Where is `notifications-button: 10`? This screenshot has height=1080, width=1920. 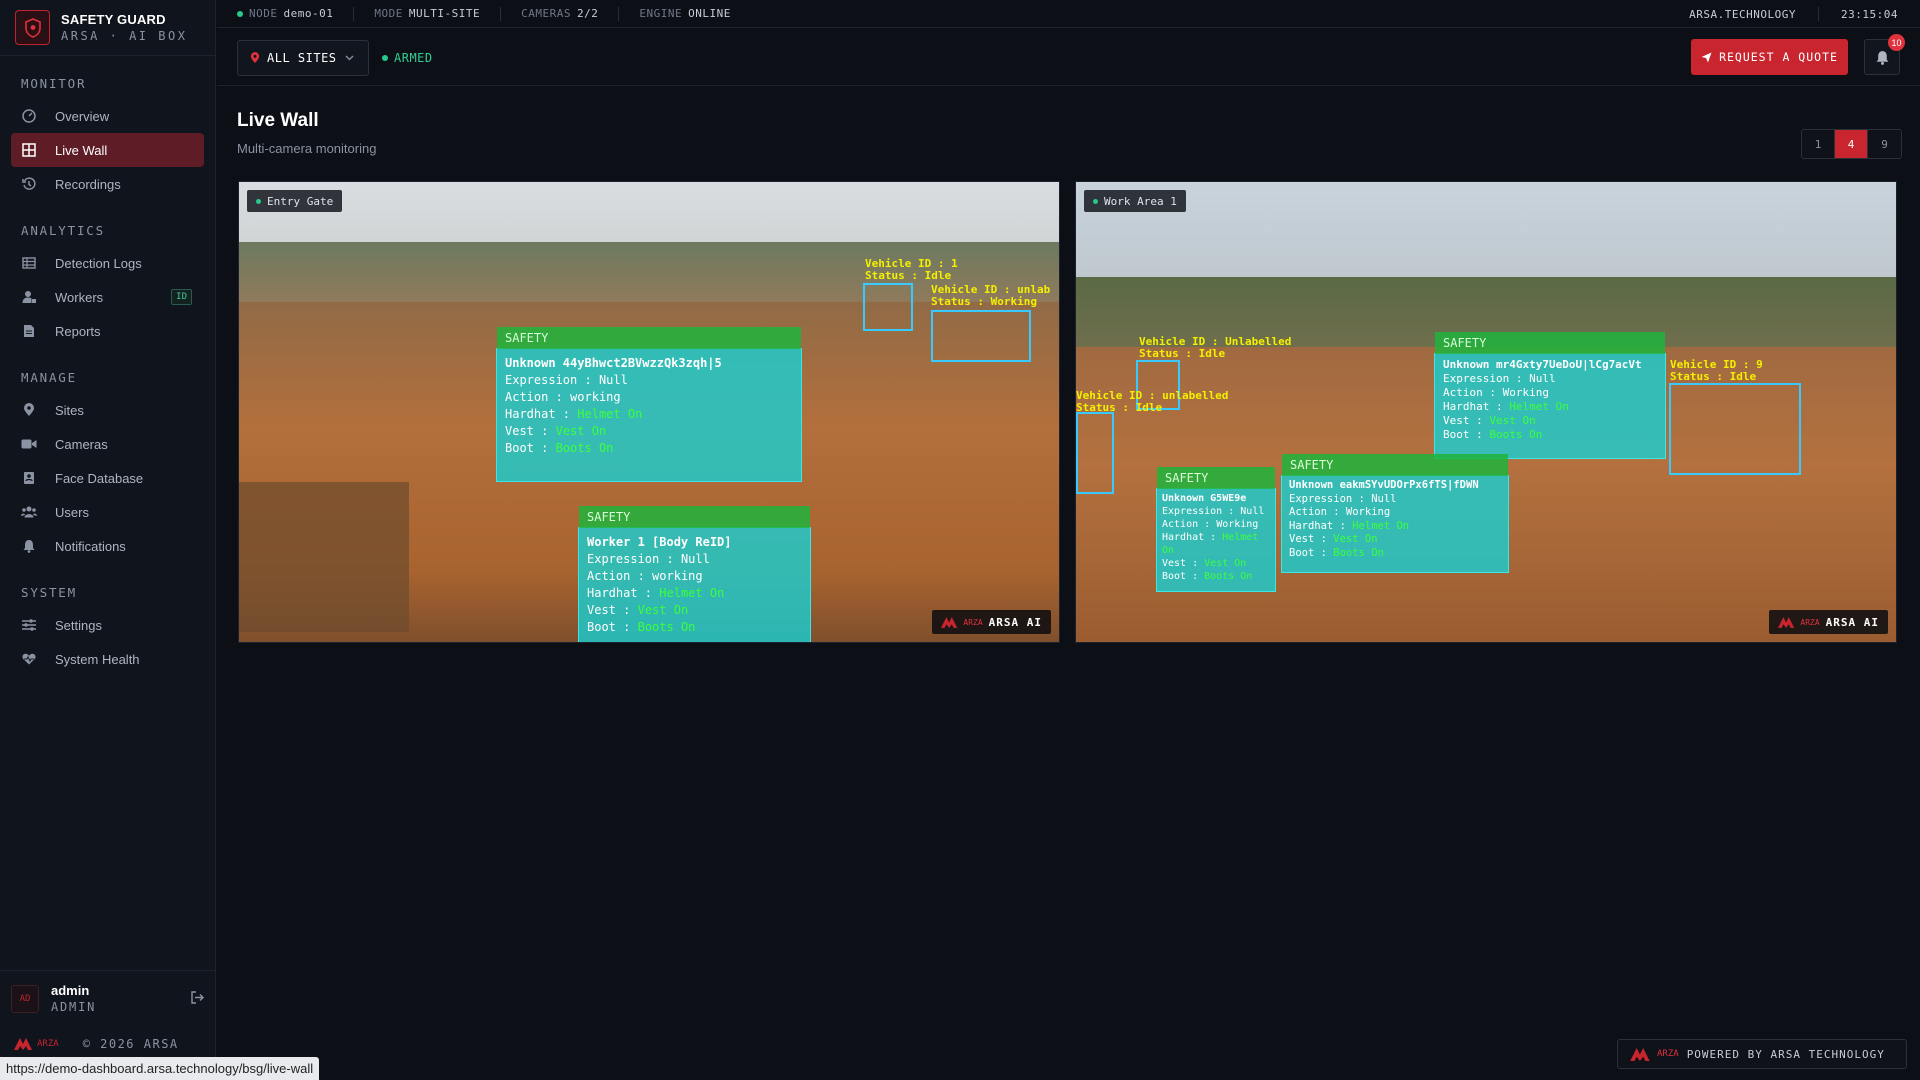
notifications-button: 10 is located at coordinates (1884, 54).